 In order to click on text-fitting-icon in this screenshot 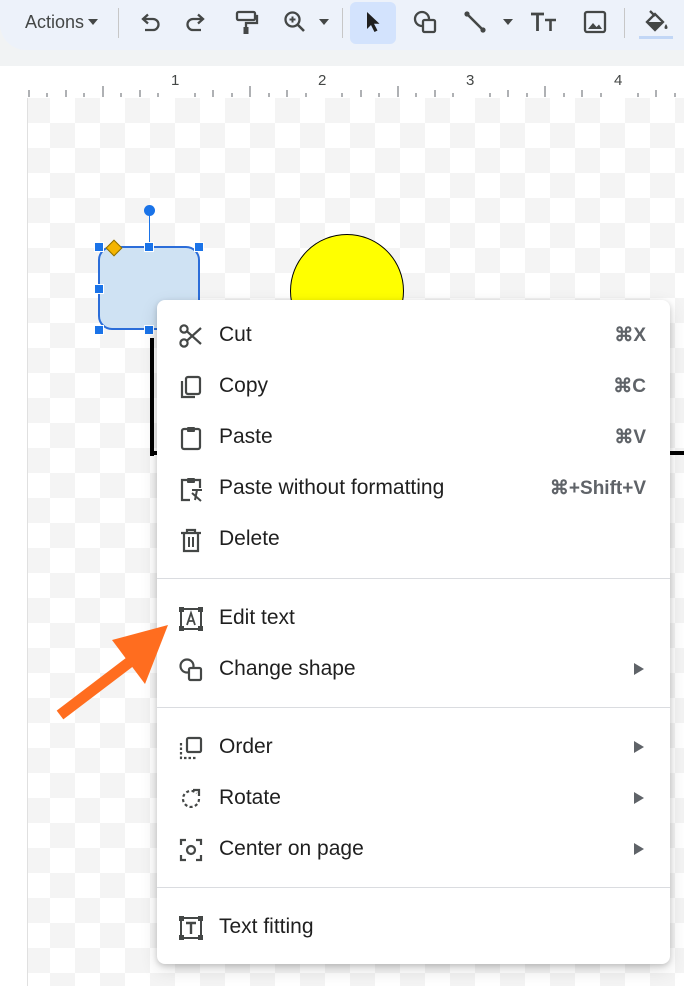, I will do `click(191, 928)`.